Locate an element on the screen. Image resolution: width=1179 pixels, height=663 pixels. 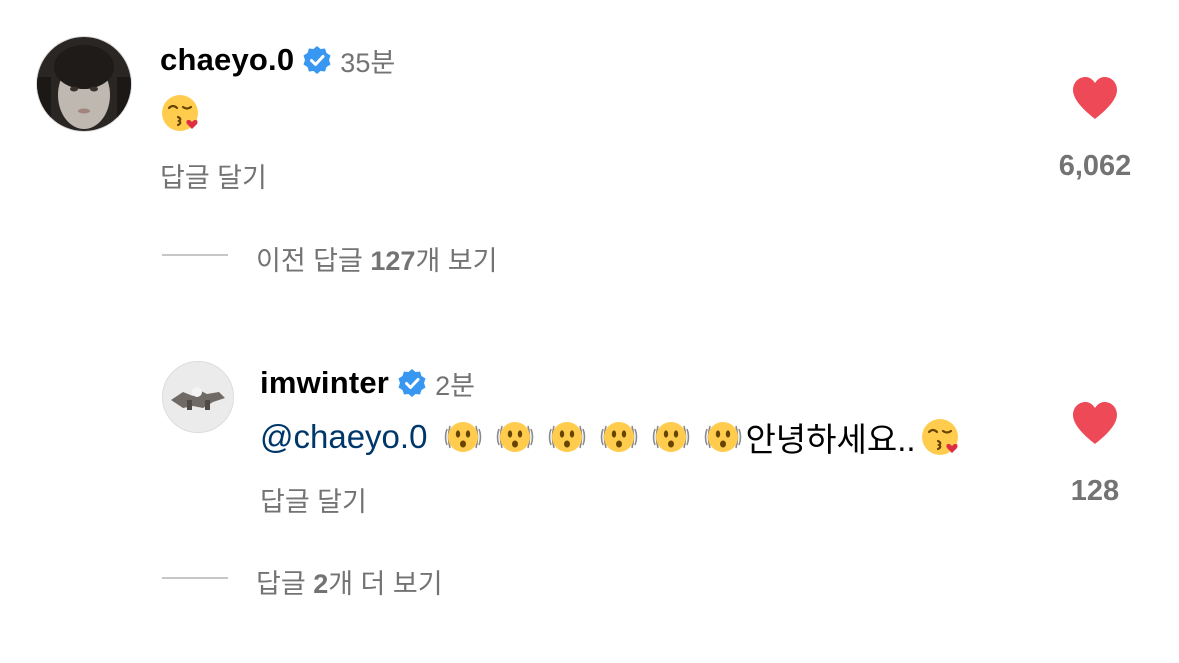
comment-body is located at coordinates (181, 113).